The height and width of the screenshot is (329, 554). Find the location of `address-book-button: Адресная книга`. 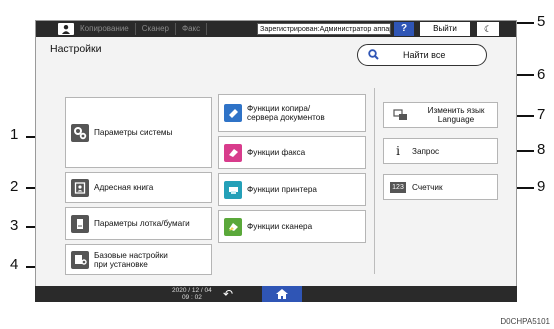

address-book-button: Адресная книга is located at coordinates (138, 187).